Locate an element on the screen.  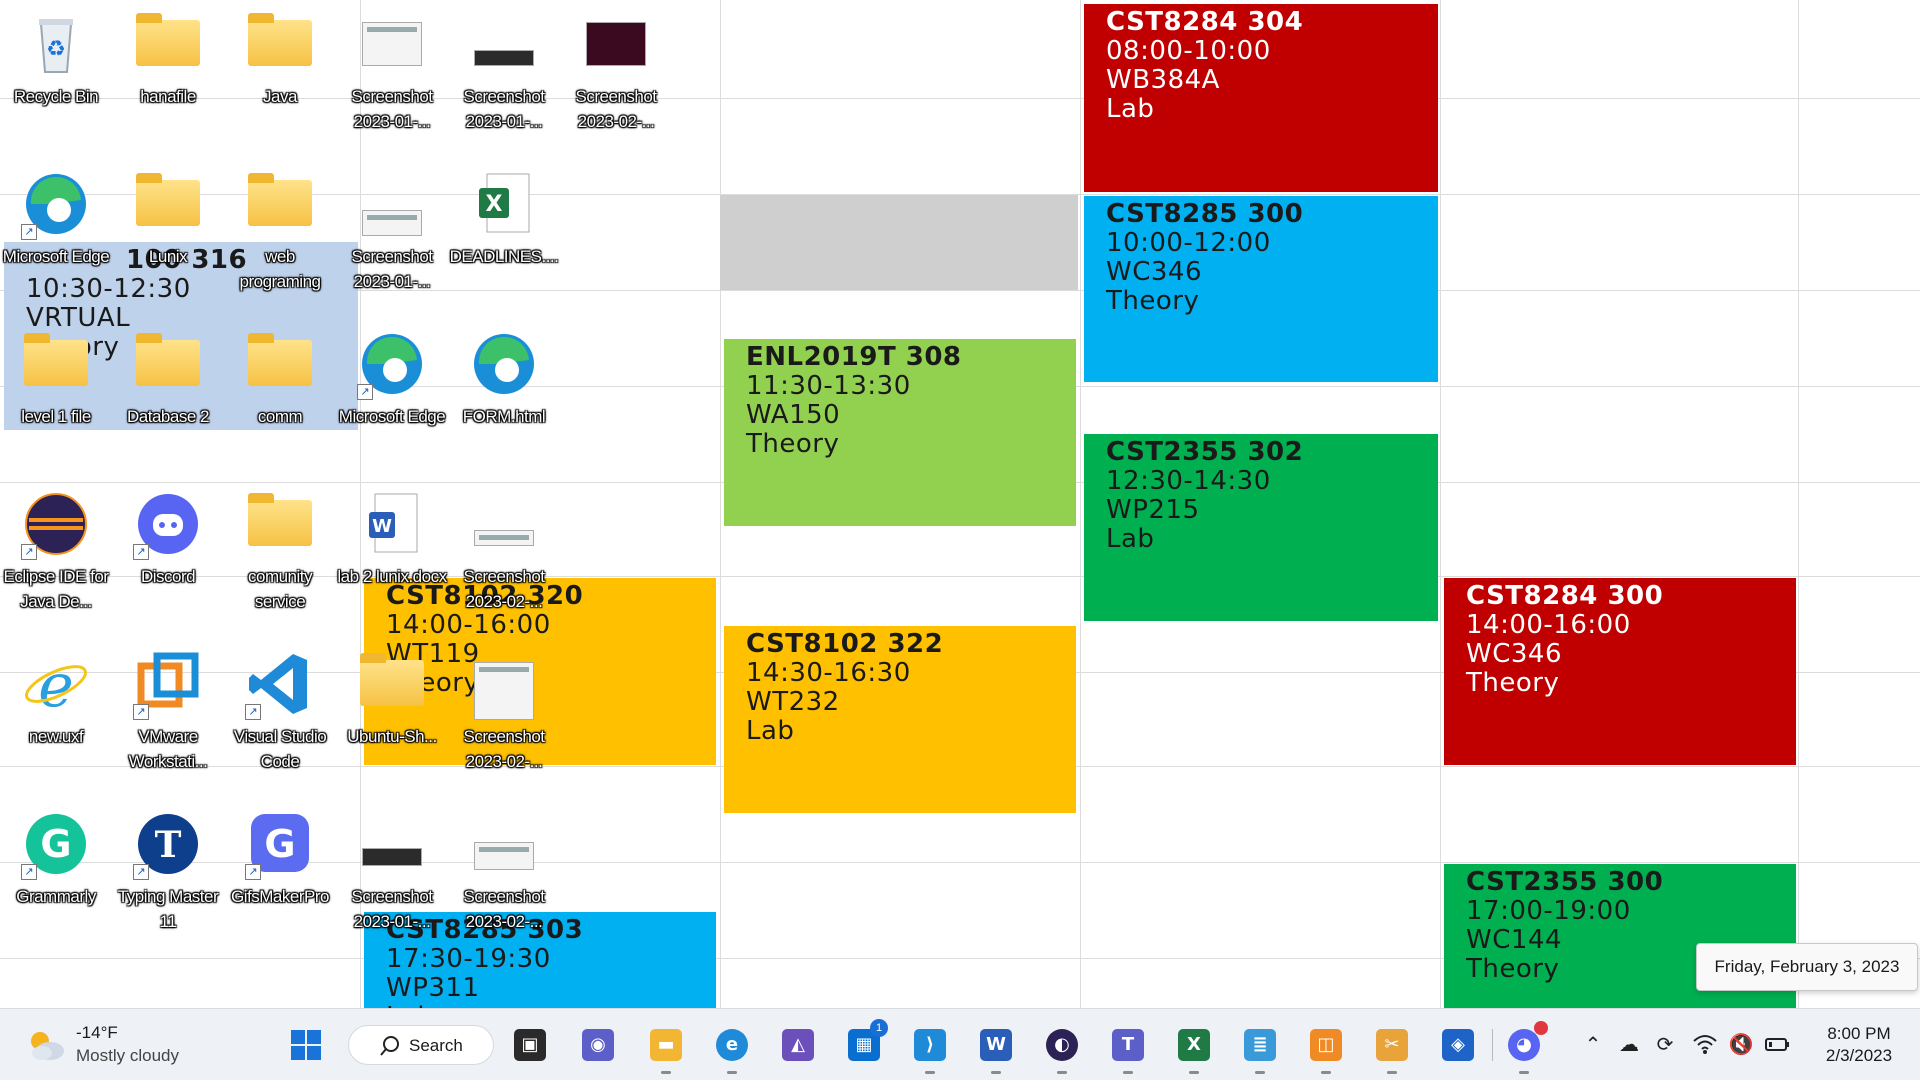
desktop-icon-lab-2-lunix: W lab 2 lunix.docx is located at coordinates (392, 555).